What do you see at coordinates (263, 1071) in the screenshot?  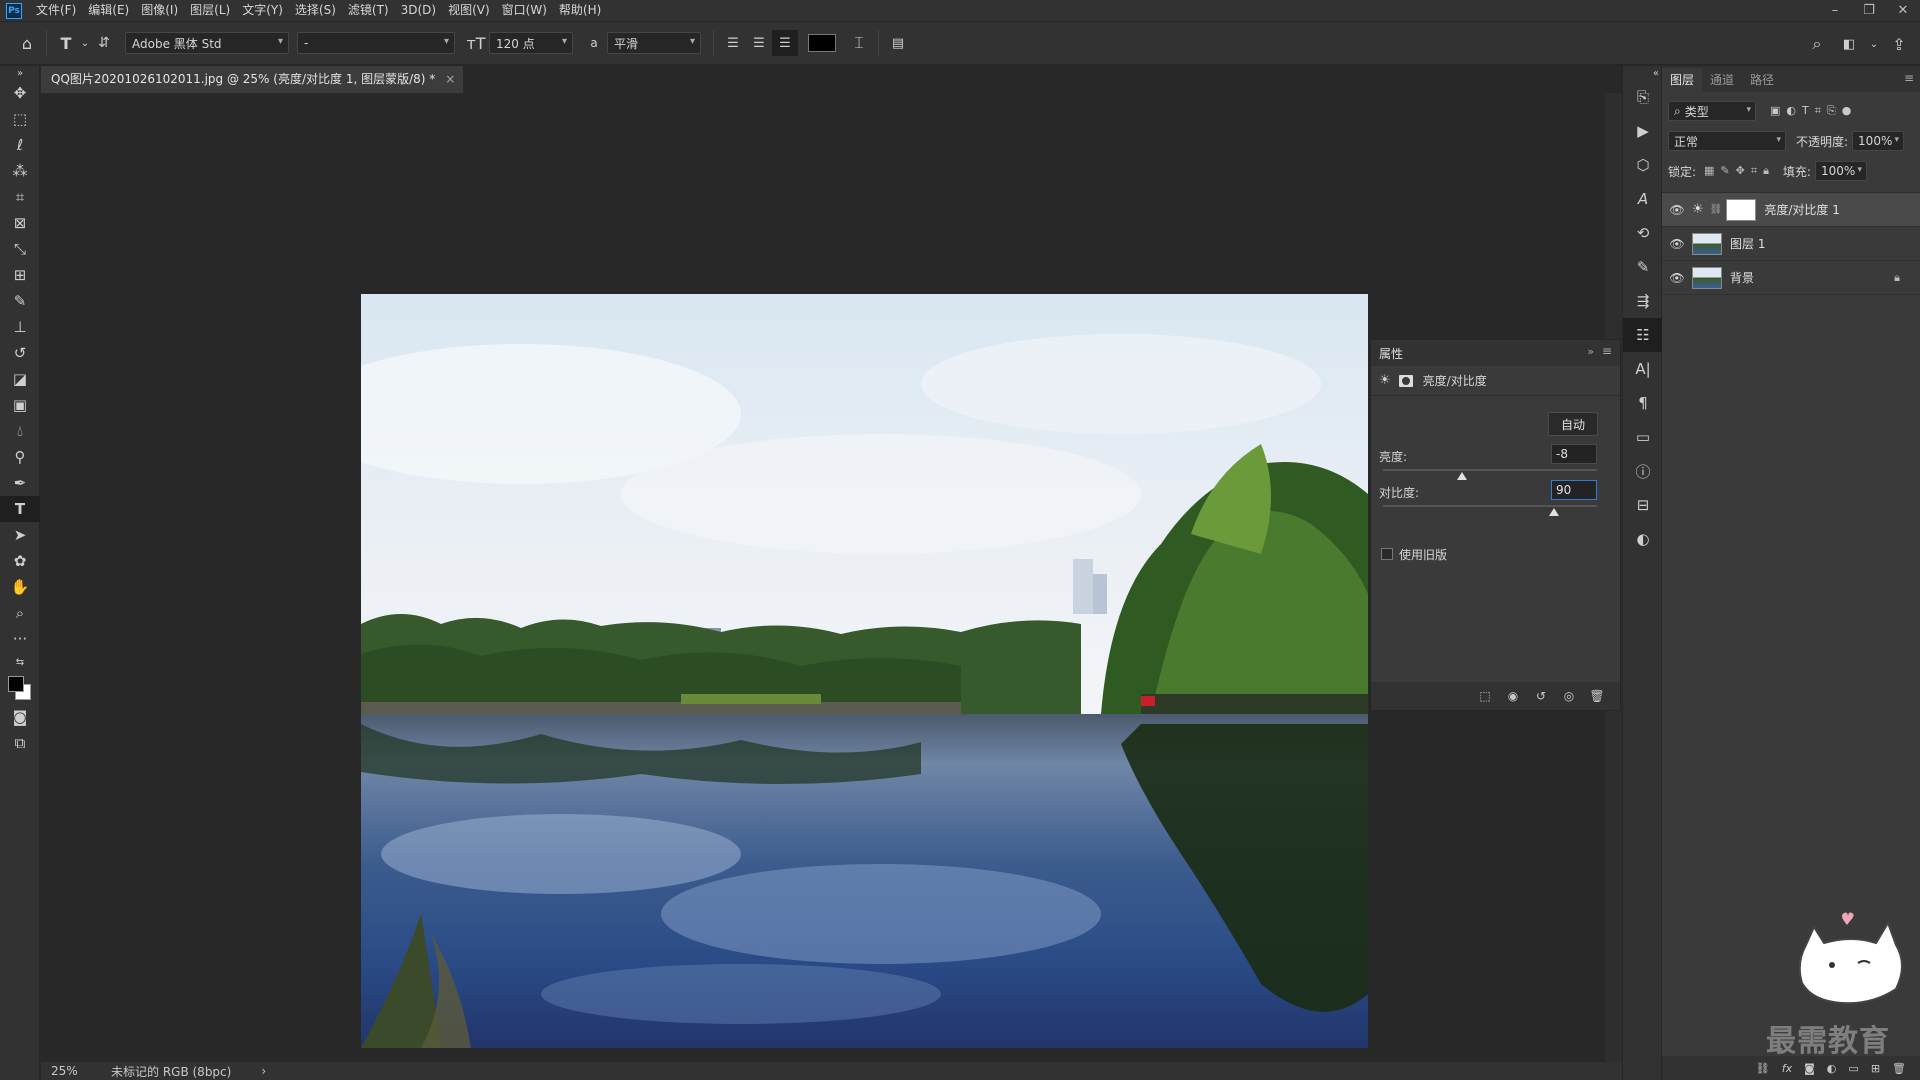 I see `chevron-right-icon: ›` at bounding box center [263, 1071].